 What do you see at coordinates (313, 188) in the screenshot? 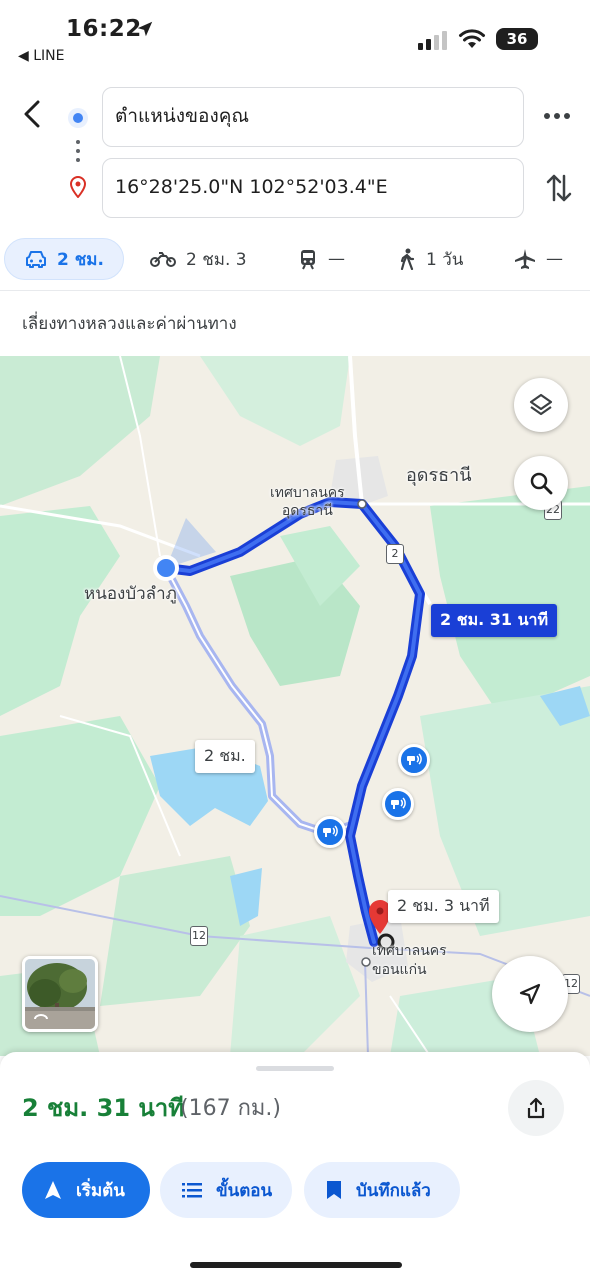
I see `destination-input: 16°28'25.0"N 102°52'03.4"E` at bounding box center [313, 188].